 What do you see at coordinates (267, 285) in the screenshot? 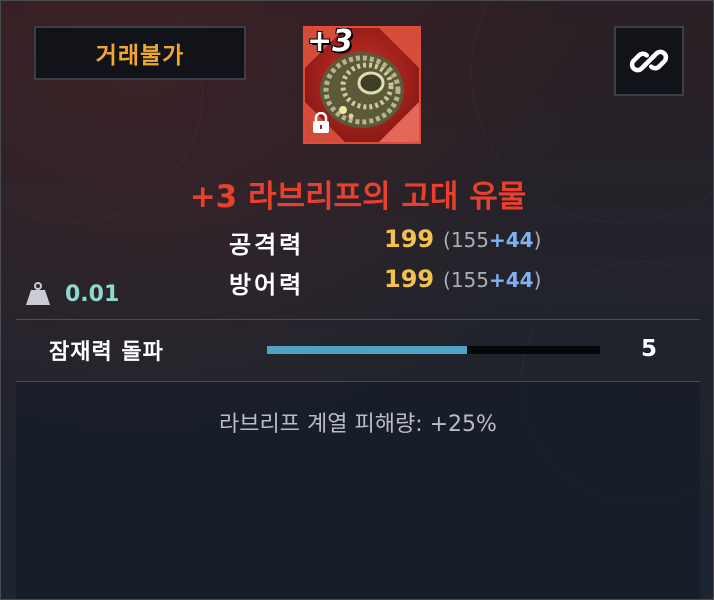
I see `stat-label: 방어력` at bounding box center [267, 285].